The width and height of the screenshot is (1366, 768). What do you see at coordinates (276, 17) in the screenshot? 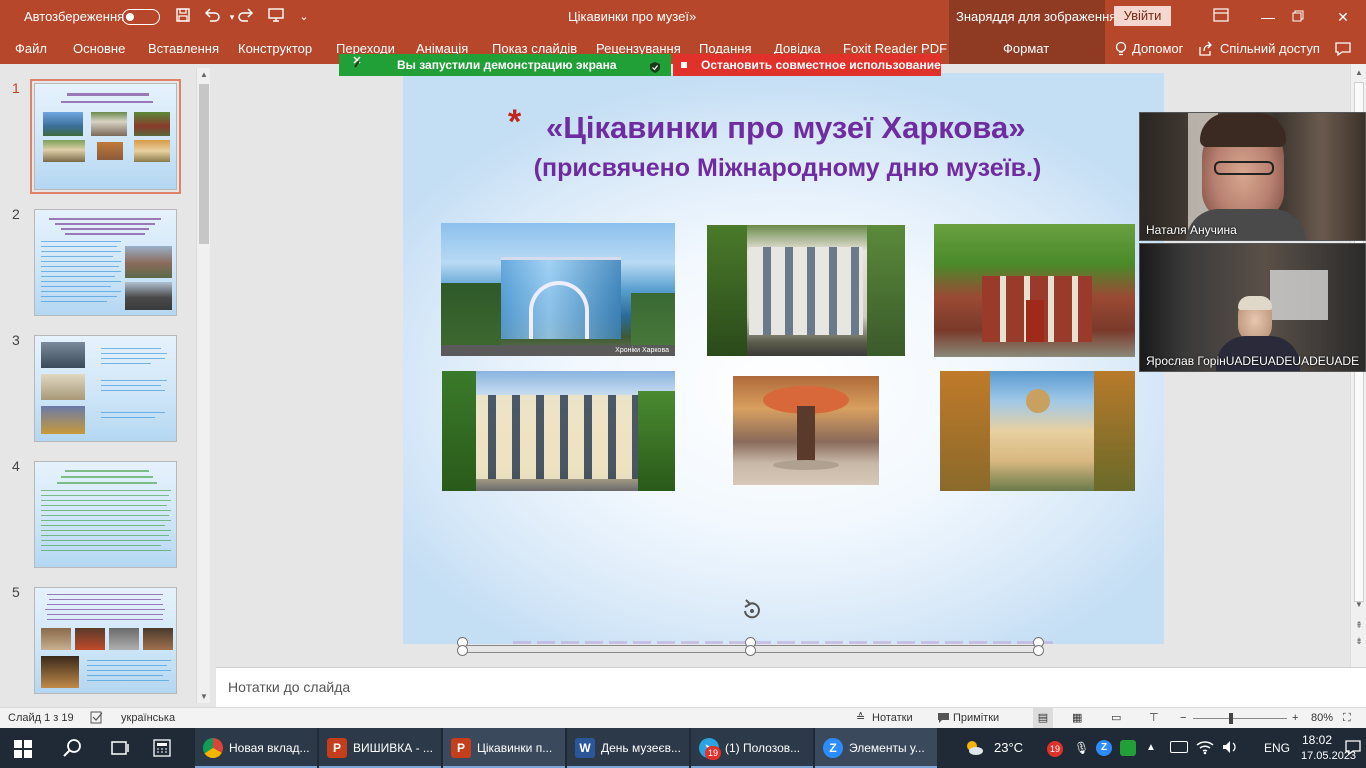
I see `present-icon` at bounding box center [276, 17].